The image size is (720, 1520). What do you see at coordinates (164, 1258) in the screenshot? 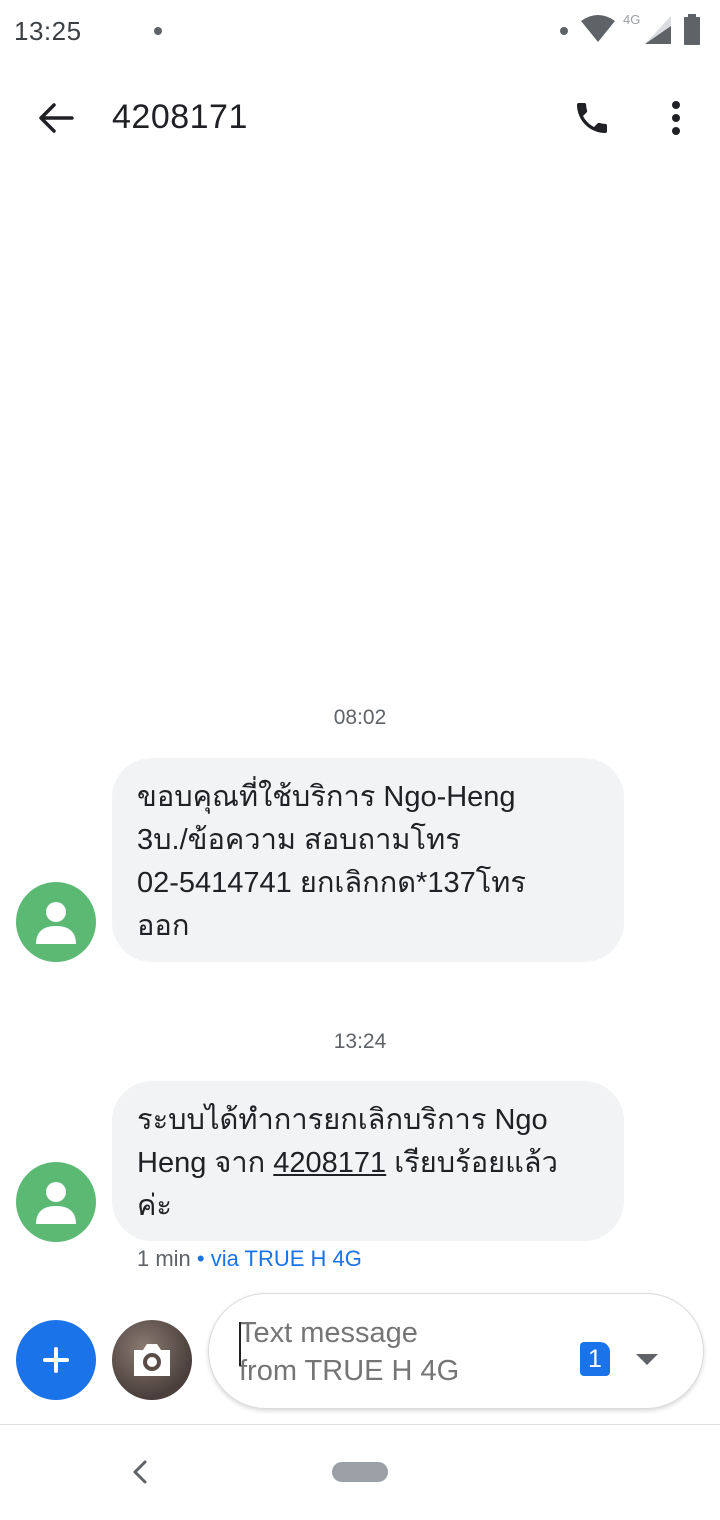
I see `message-age: 1 min` at bounding box center [164, 1258].